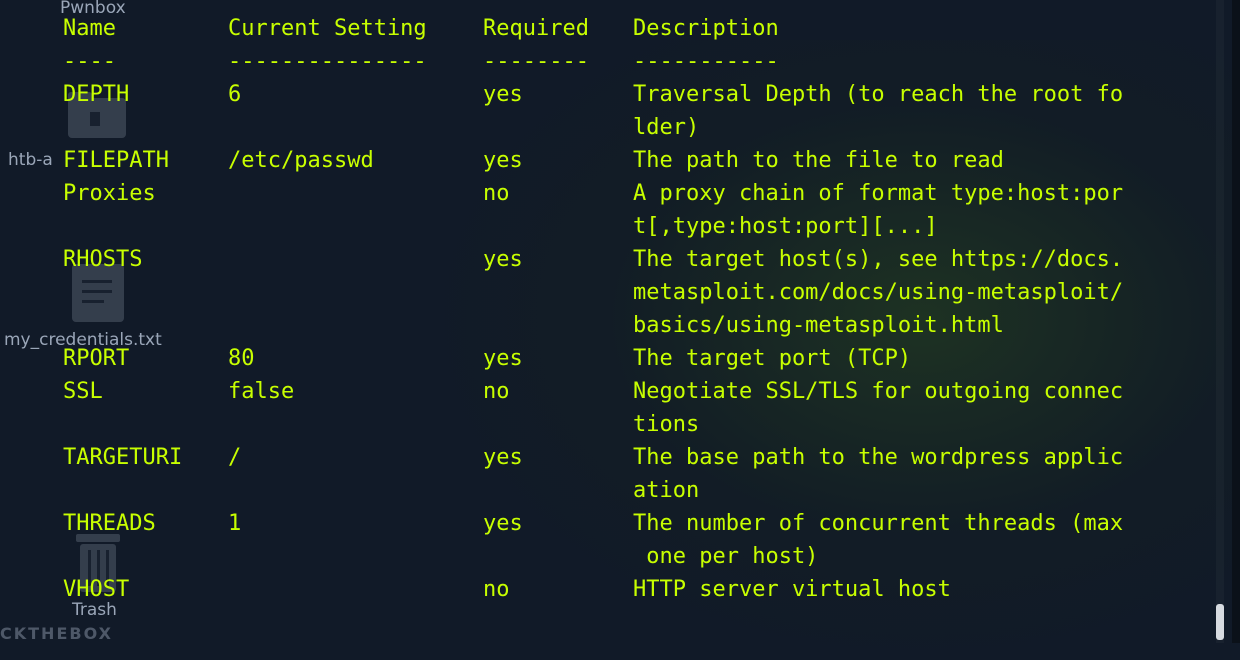 Image resolution: width=1240 pixels, height=660 pixels. I want to click on option-description: Traversal Depth (to reach the root fo, so click(878, 94).